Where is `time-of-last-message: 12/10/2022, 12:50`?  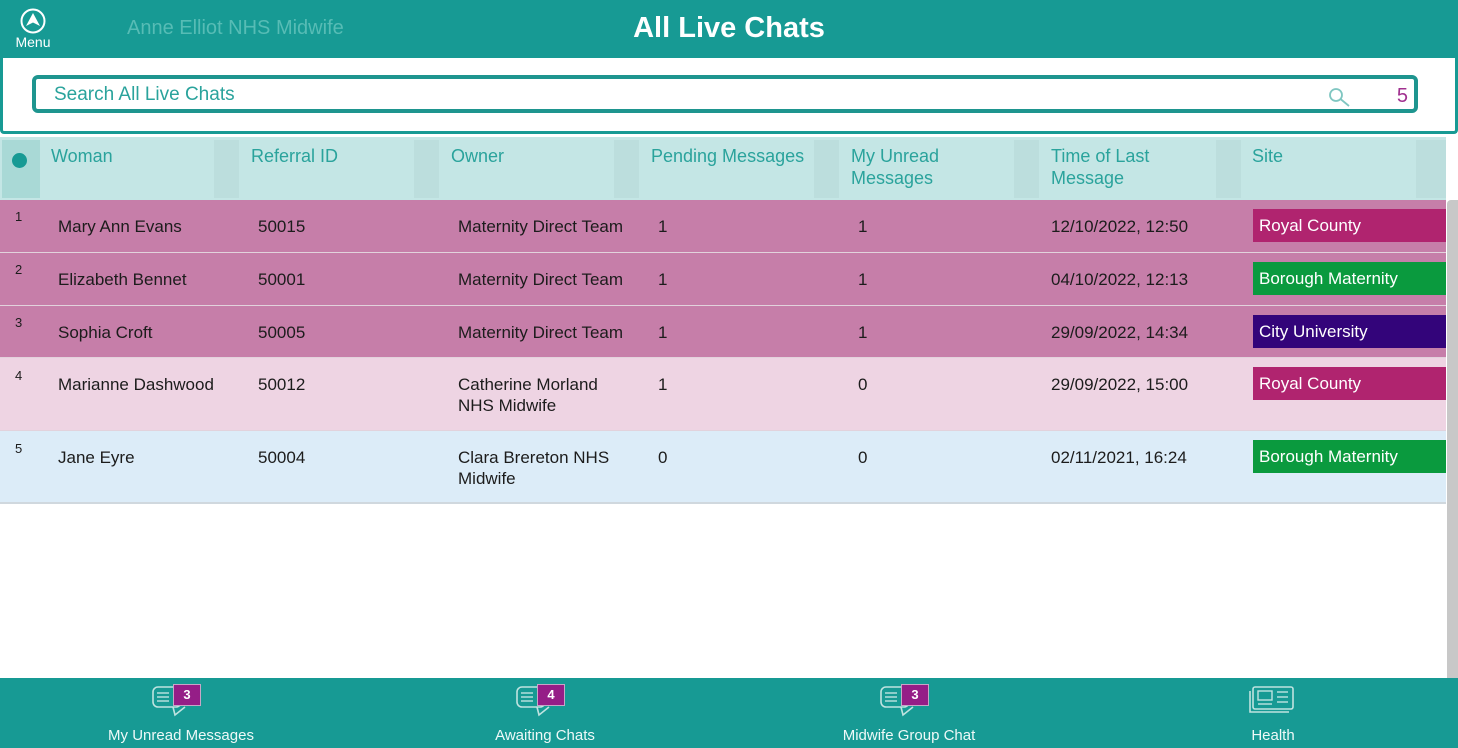
time-of-last-message: 12/10/2022, 12:50 is located at coordinates (1120, 226).